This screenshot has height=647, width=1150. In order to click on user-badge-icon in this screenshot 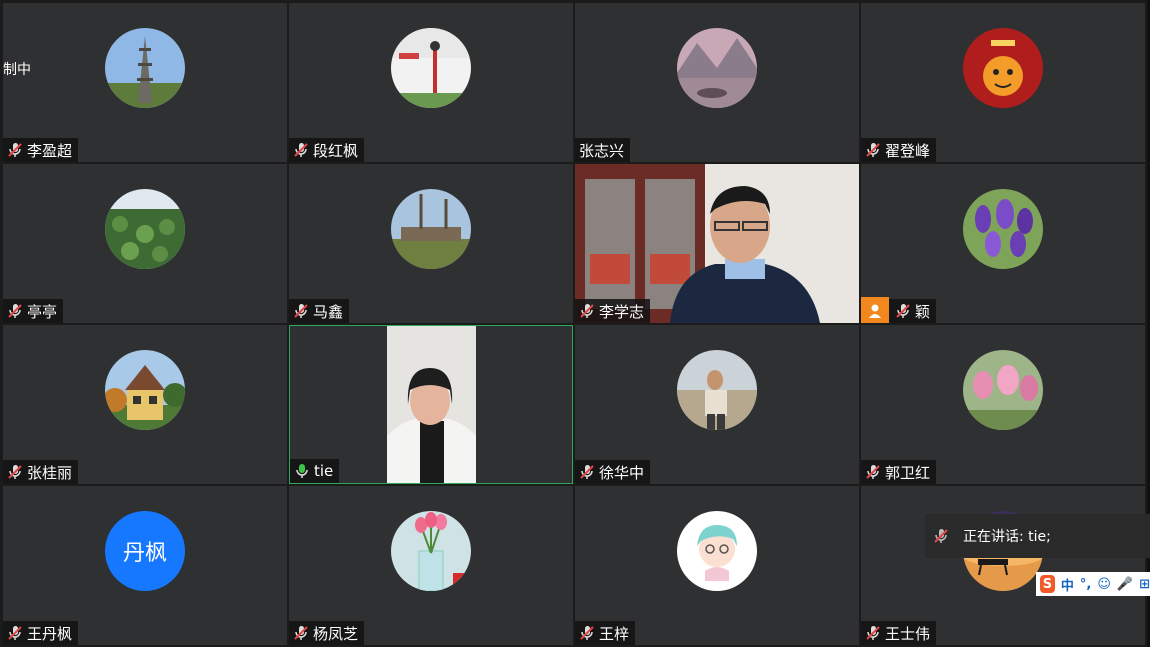, I will do `click(875, 310)`.